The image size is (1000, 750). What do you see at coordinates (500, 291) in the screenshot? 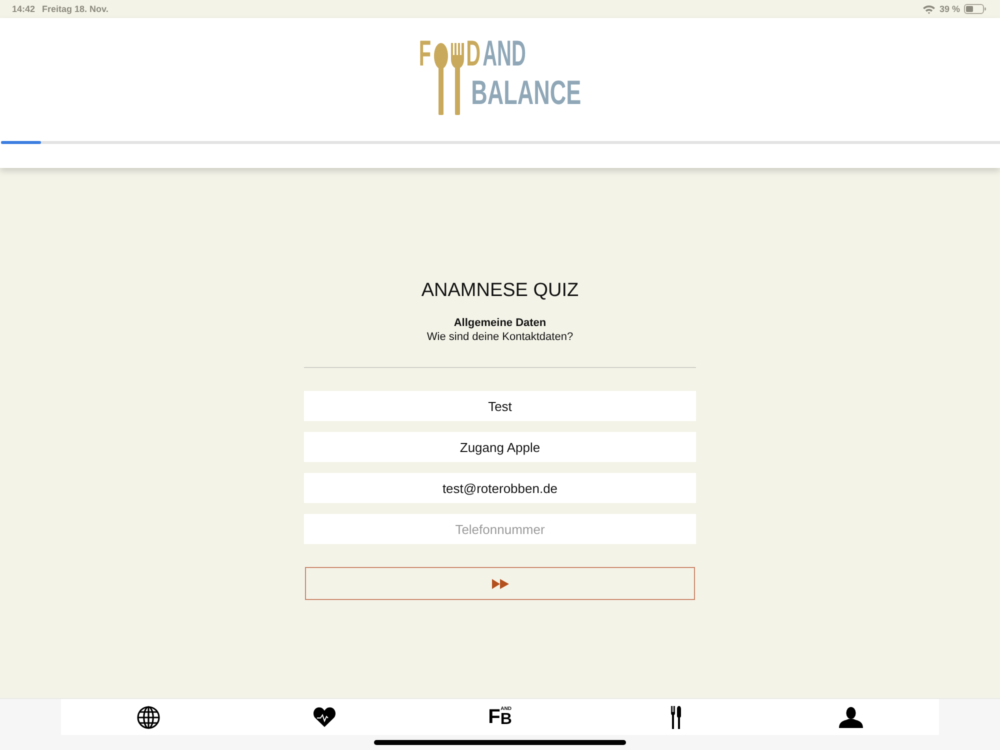
I see `quiz-title: ANAMNESE QUIZ` at bounding box center [500, 291].